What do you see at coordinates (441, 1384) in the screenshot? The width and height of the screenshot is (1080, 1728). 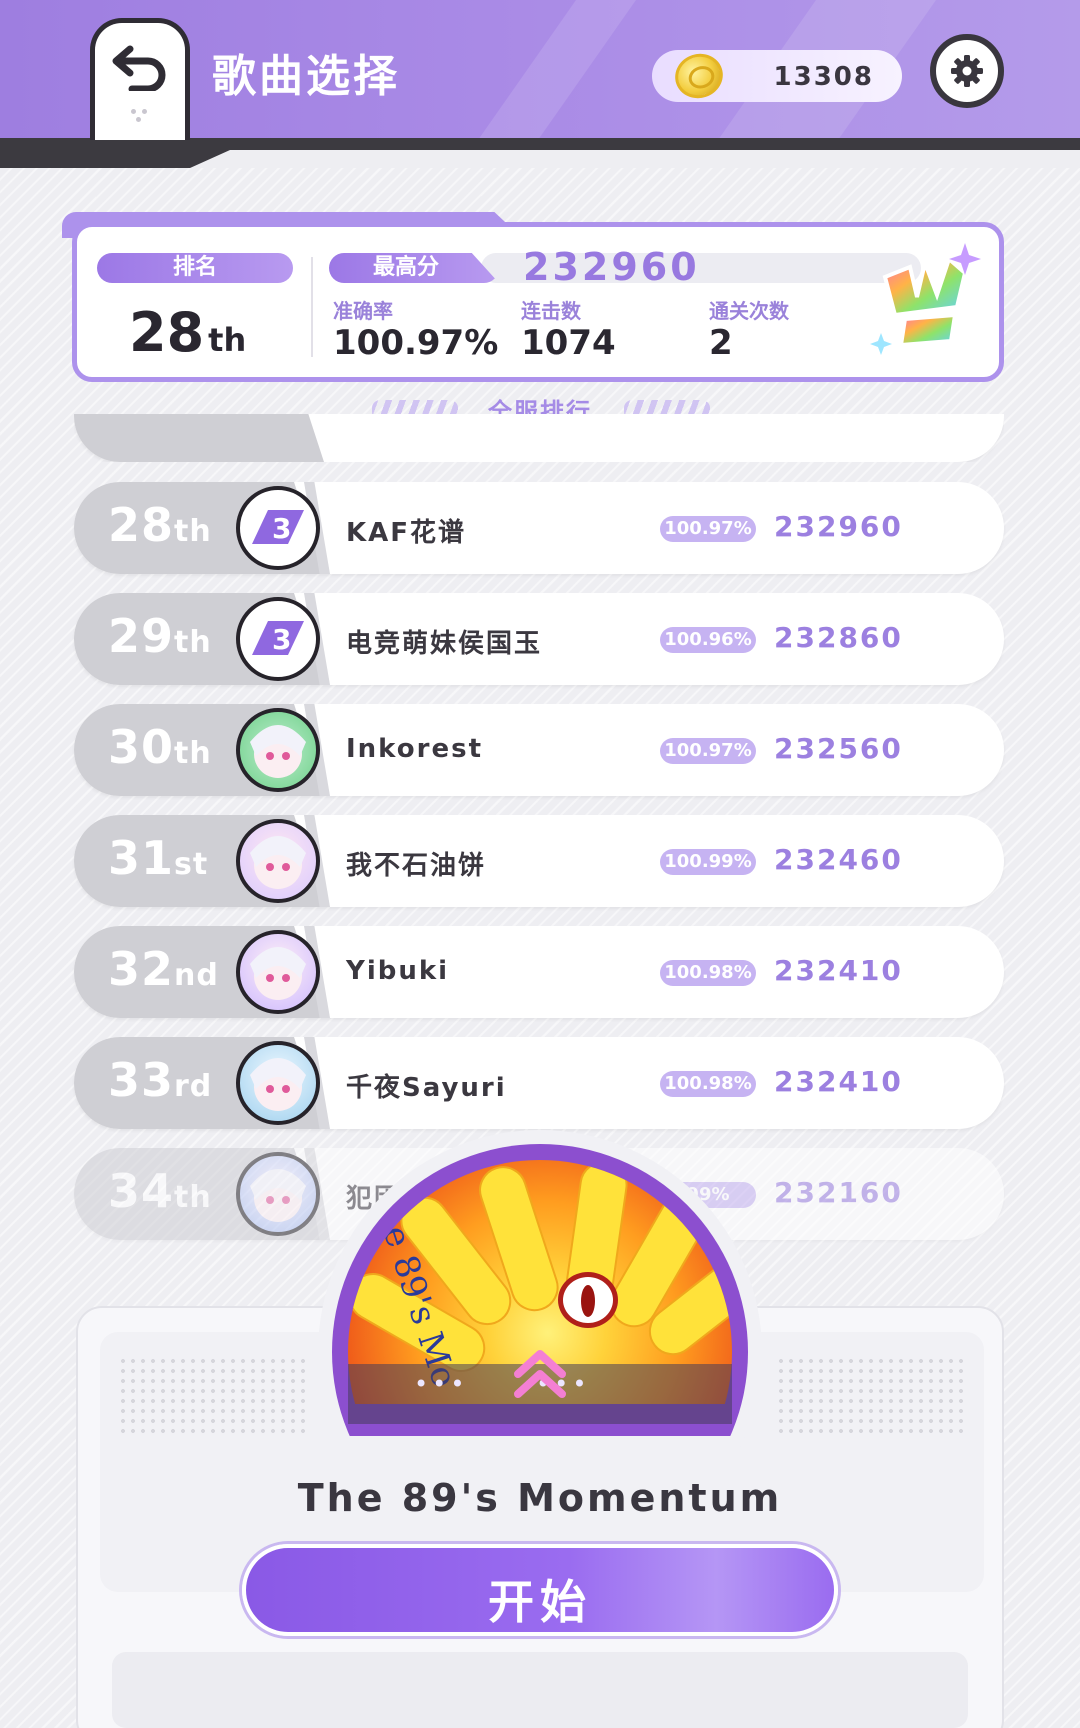 I see `dots-decoration: •••` at bounding box center [441, 1384].